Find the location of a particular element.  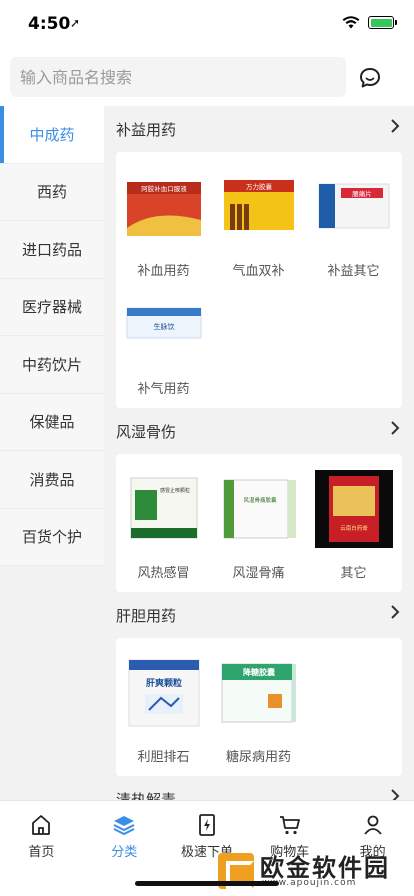

product-item: 生脉饮 补气用药 is located at coordinates (163, 339).